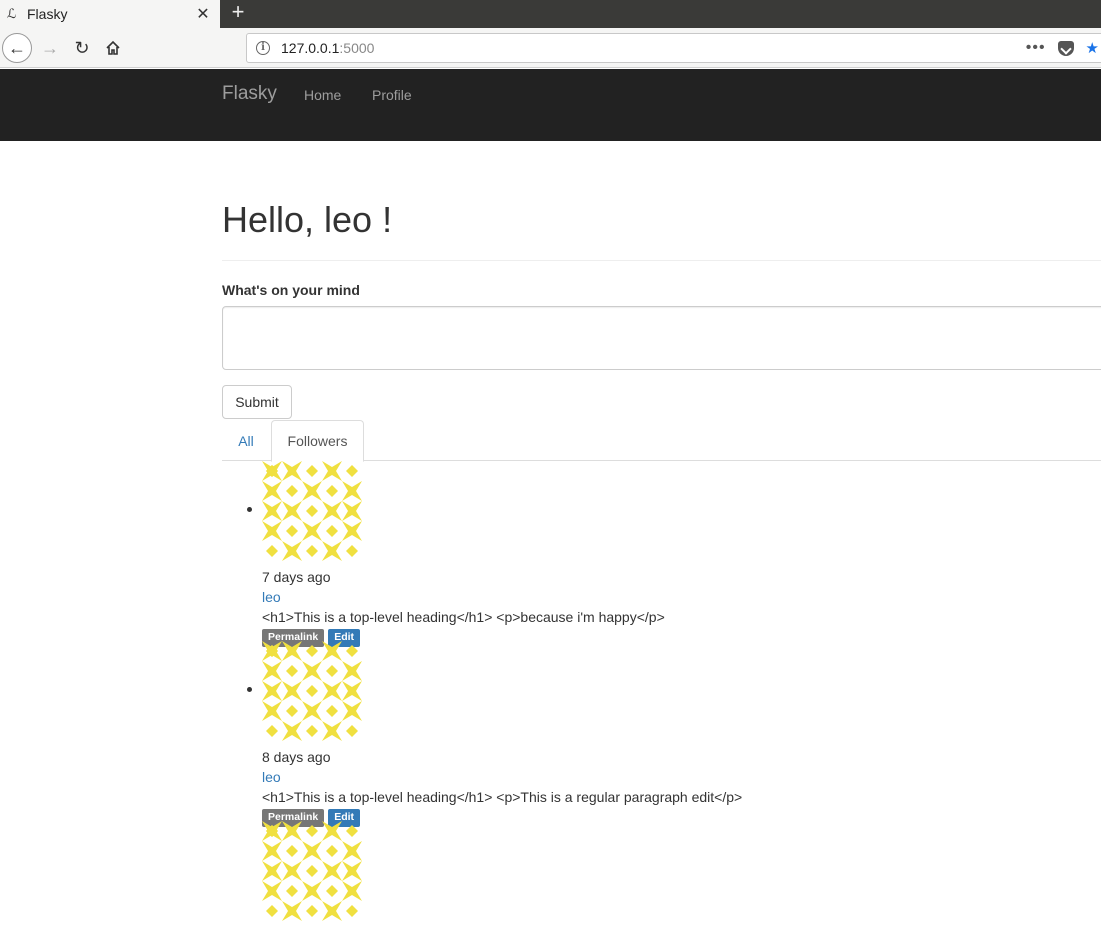 The image size is (1101, 926). I want to click on tab-all: All, so click(246, 440).